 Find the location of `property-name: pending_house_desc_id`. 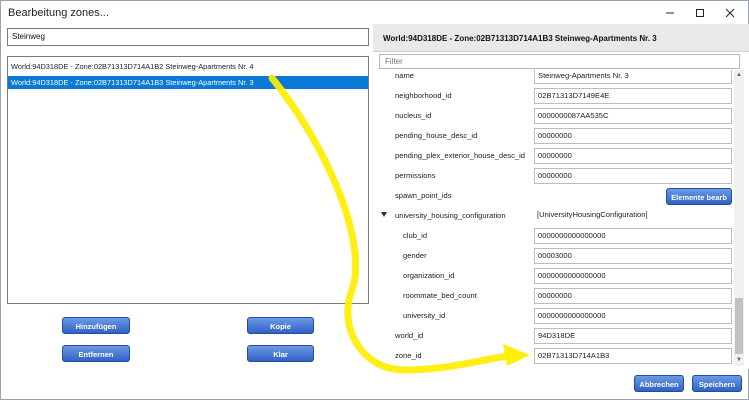

property-name: pending_house_desc_id is located at coordinates (436, 135).